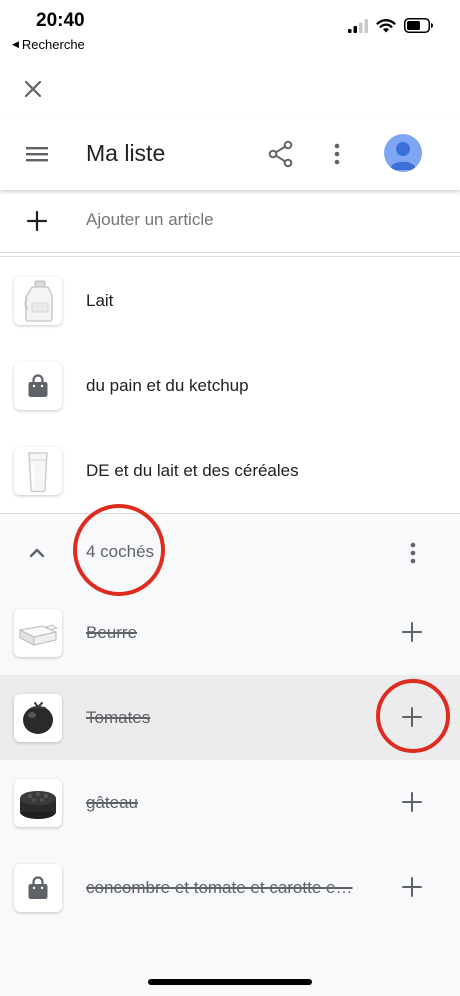 The width and height of the screenshot is (460, 996). I want to click on app-header: Ma liste, so click(230, 154).